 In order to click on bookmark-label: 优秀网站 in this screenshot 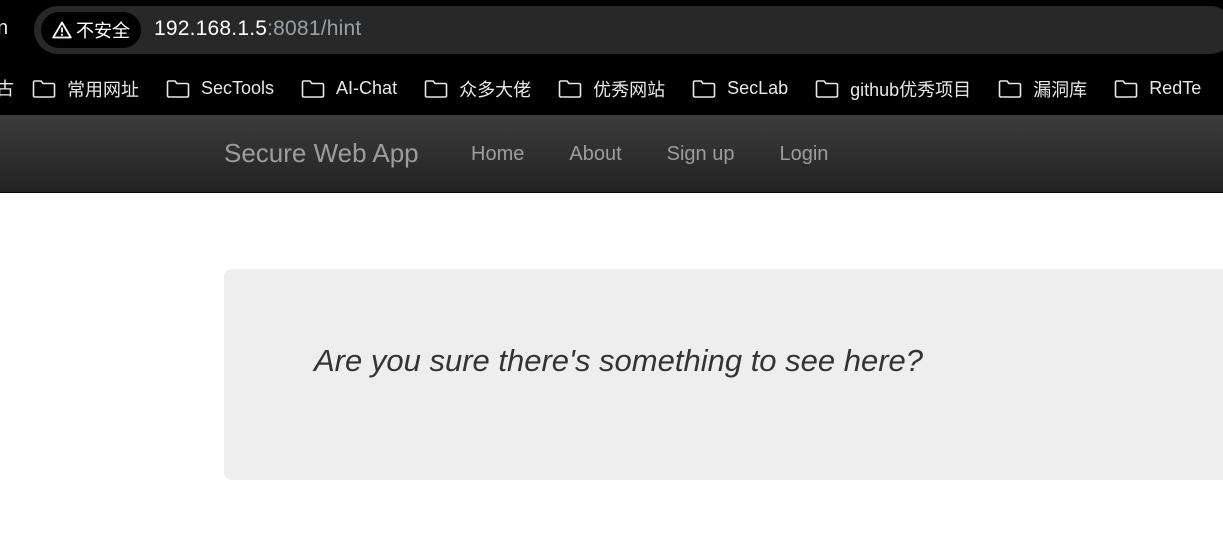, I will do `click(629, 89)`.